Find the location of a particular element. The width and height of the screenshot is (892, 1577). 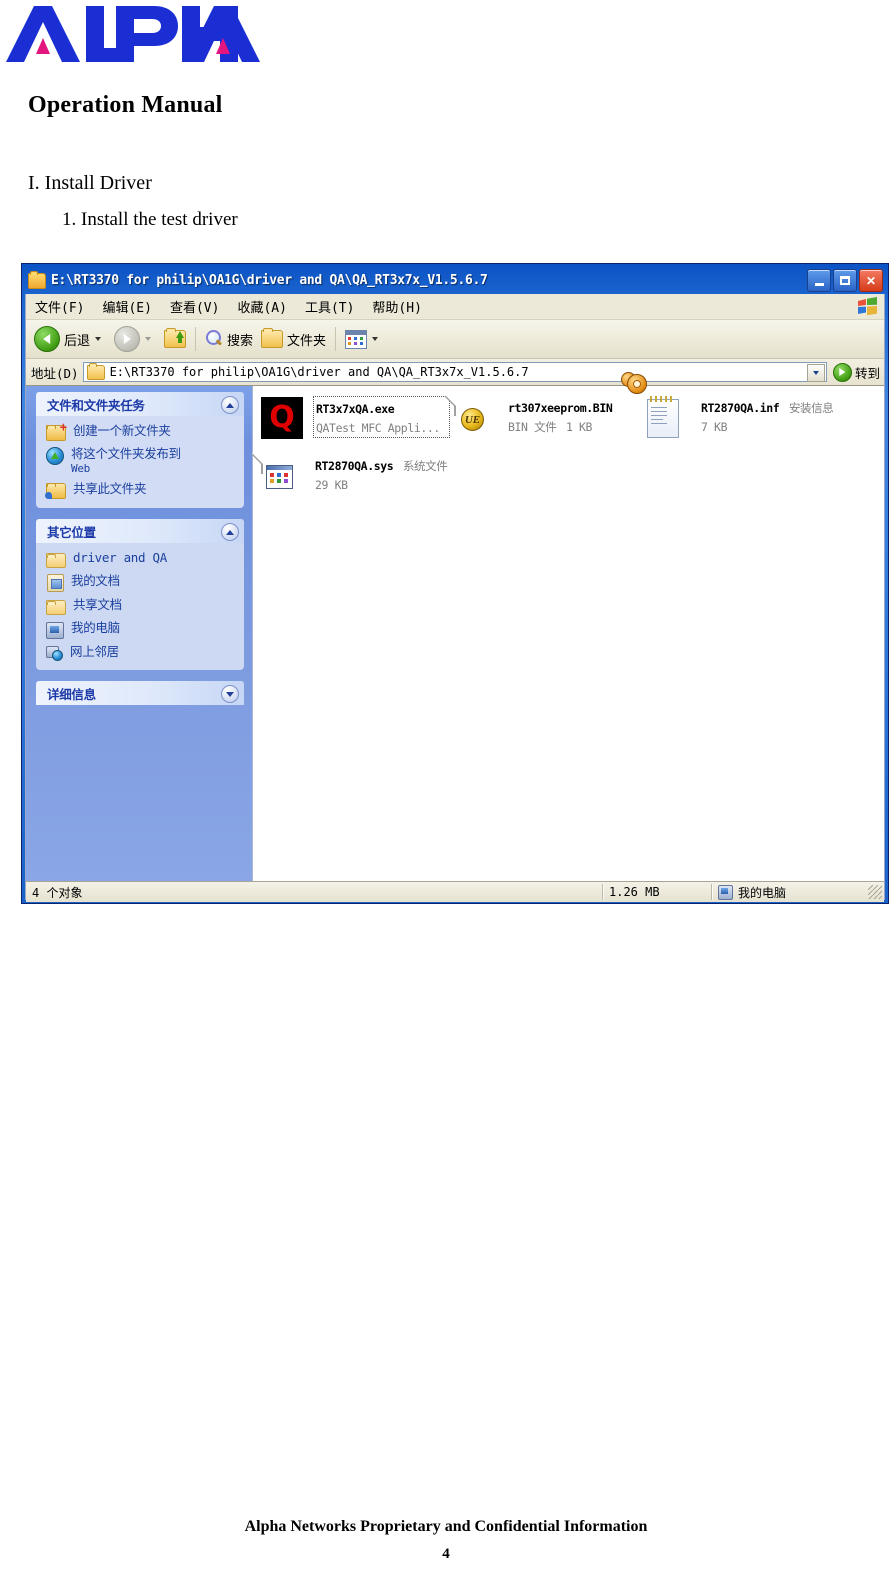

status-location: 我的电脑 is located at coordinates (790, 892).